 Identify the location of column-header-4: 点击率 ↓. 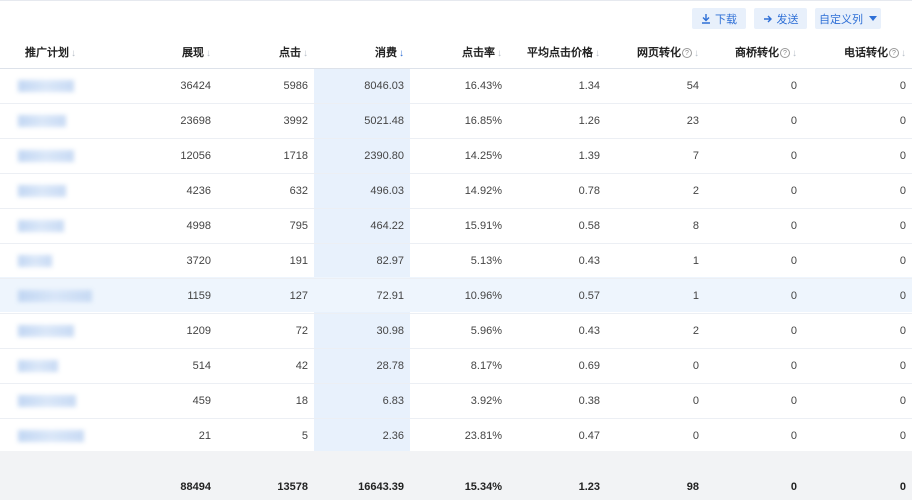
(459, 52).